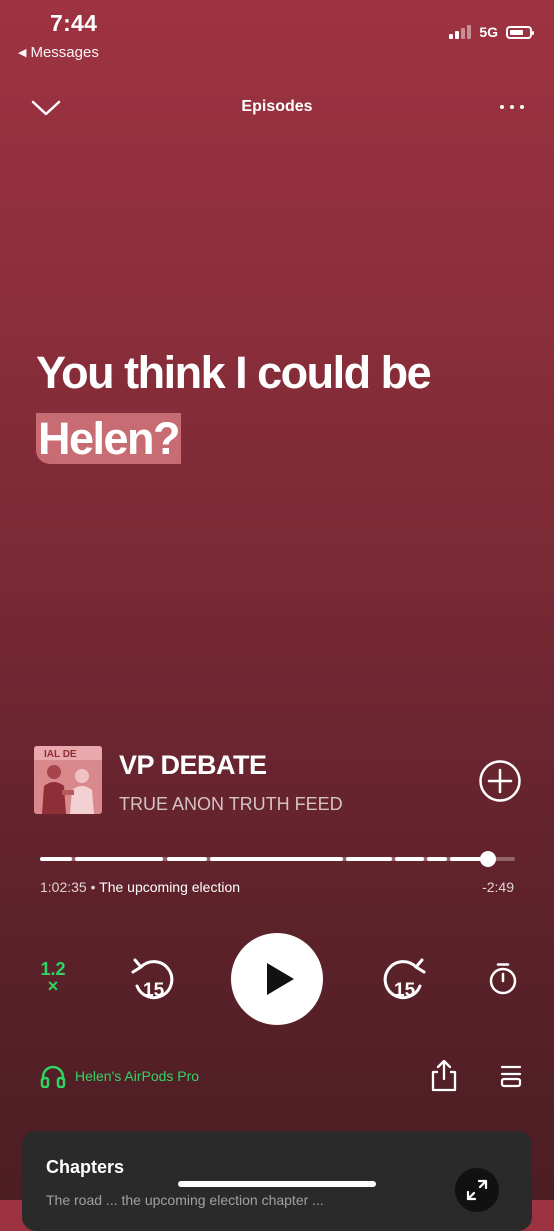 The height and width of the screenshot is (1231, 554). I want to click on quote-line-1: You think I could be, so click(234, 372).